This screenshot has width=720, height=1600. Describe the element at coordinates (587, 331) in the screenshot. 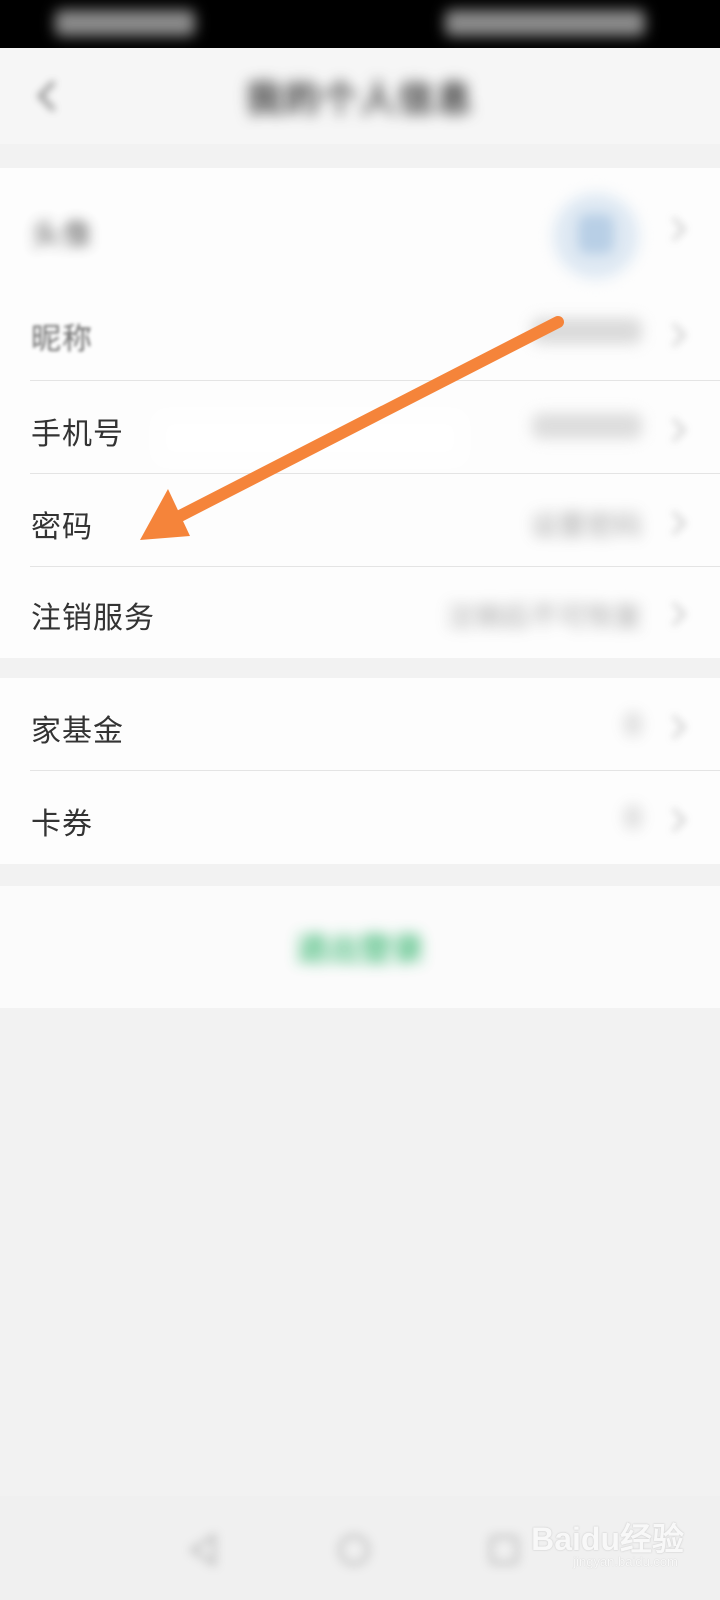

I see `nickname-value` at that location.